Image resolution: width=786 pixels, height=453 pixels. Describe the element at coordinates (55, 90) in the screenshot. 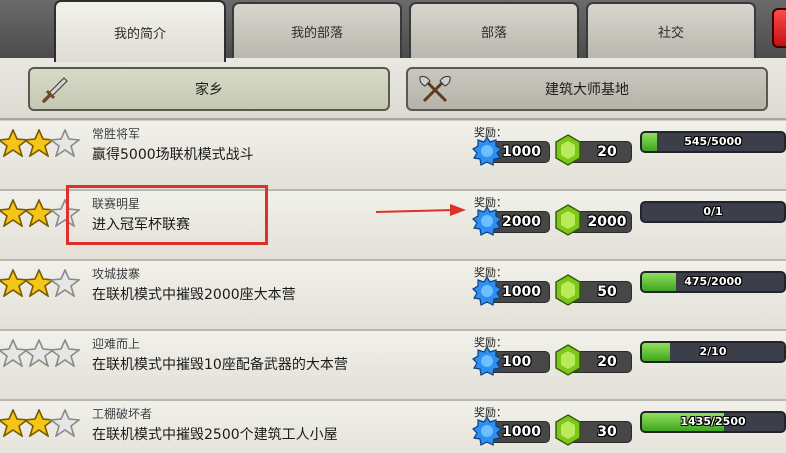

I see `sword-icon` at that location.